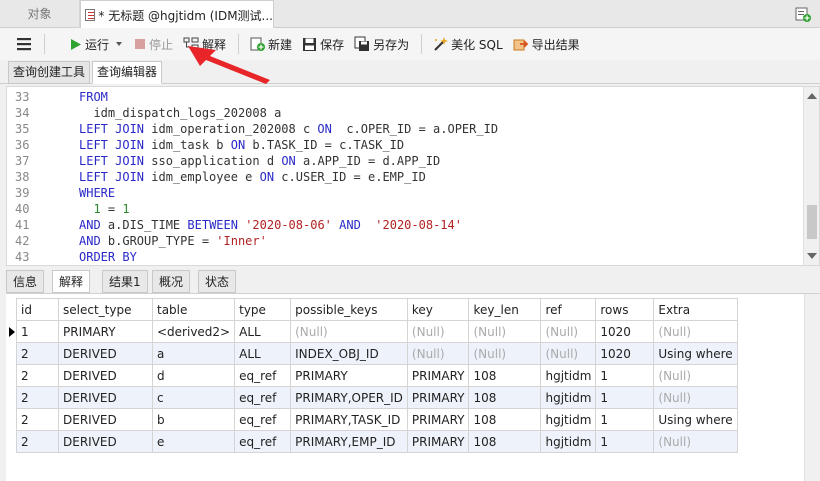  What do you see at coordinates (505, 309) in the screenshot?
I see `column-header-key_len: key_len` at bounding box center [505, 309].